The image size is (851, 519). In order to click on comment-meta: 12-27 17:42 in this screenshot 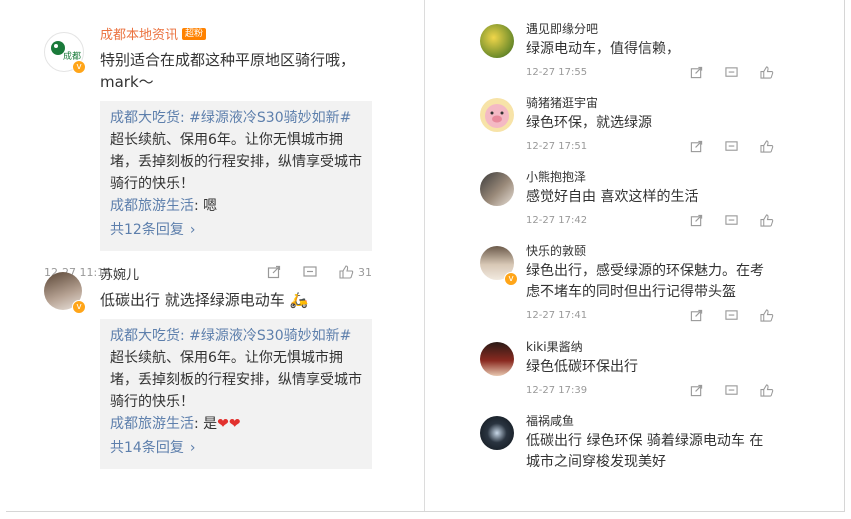, I will do `click(650, 220)`.